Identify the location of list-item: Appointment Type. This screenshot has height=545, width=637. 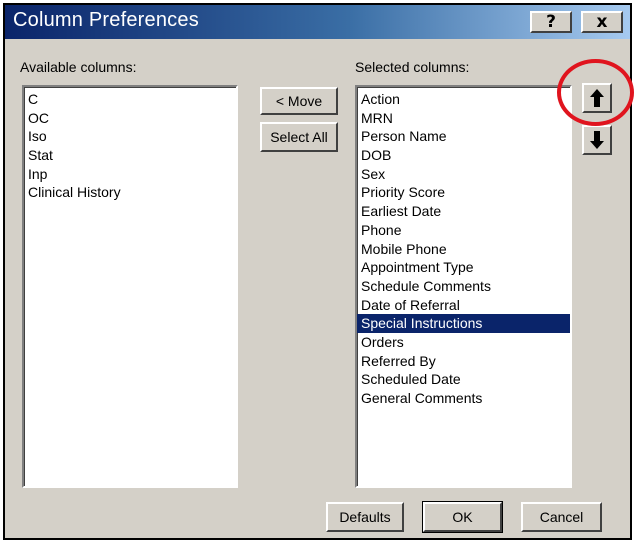
(463, 267).